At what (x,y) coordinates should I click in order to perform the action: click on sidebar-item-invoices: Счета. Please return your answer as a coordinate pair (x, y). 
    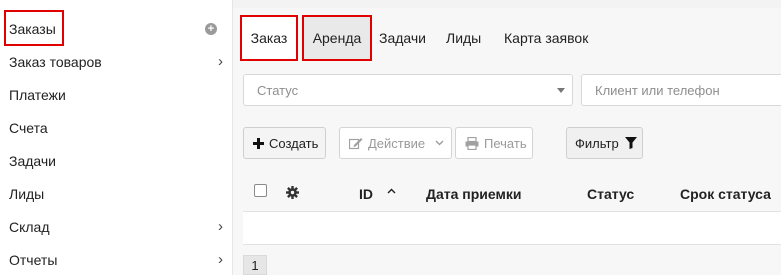
    Looking at the image, I should click on (116, 127).